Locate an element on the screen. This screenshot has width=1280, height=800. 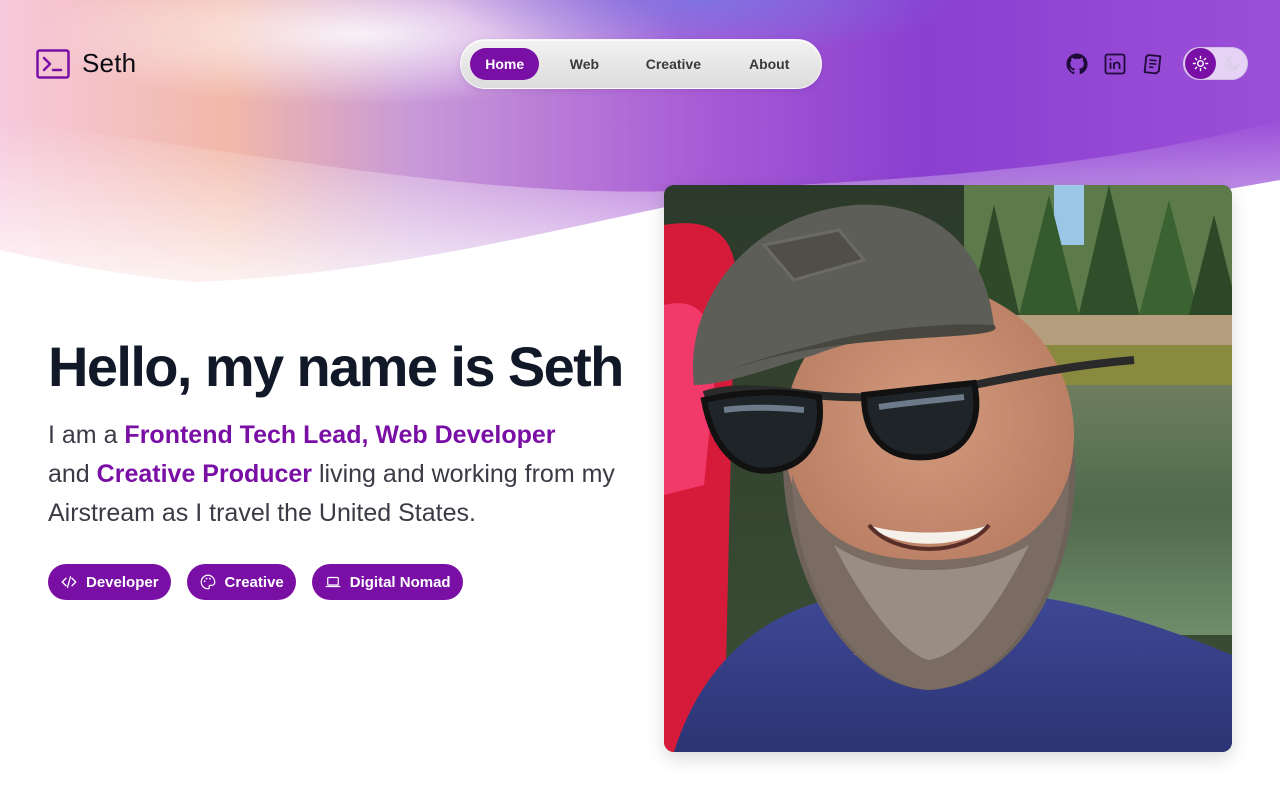
tag-label: Creative is located at coordinates (254, 582).